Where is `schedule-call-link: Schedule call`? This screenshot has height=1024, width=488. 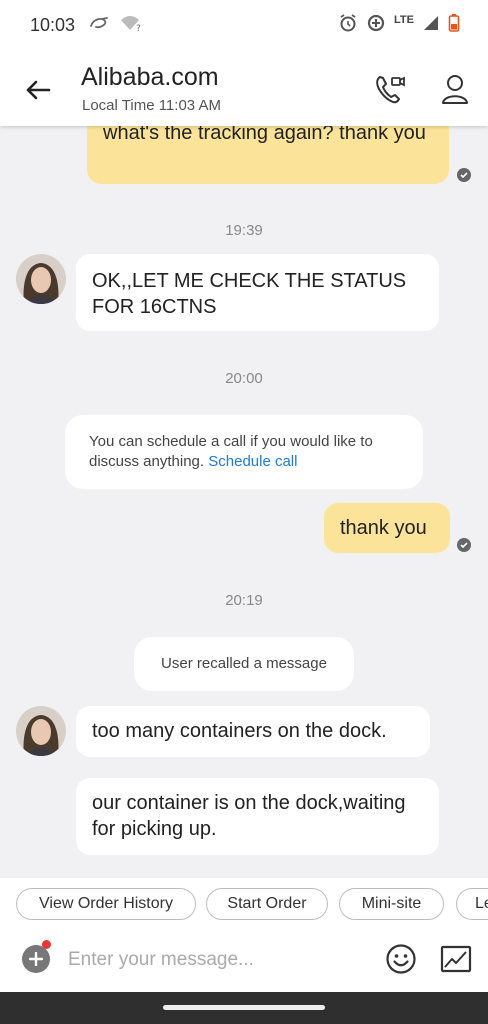
schedule-call-link: Schedule call is located at coordinates (252, 461).